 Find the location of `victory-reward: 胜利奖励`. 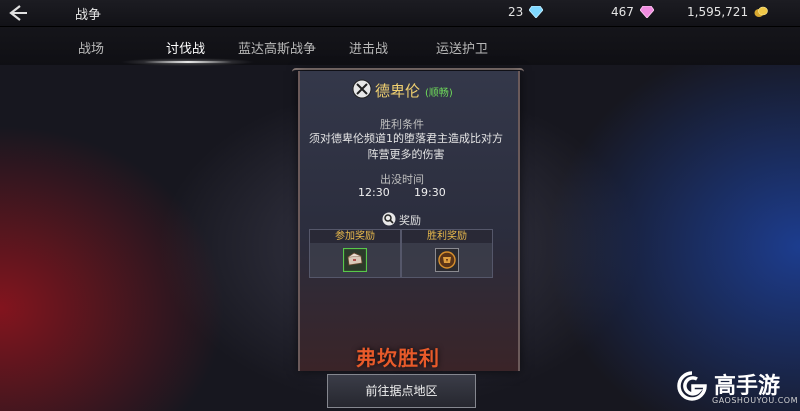

victory-reward: 胜利奖励 is located at coordinates (447, 253).